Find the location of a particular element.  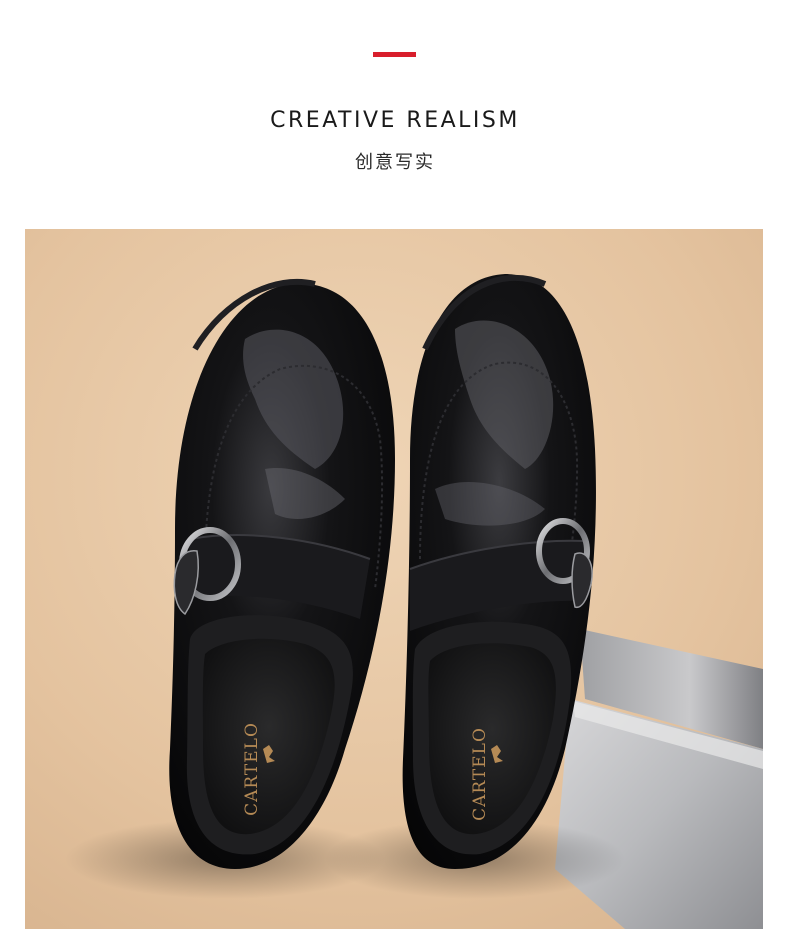

section-title: CREATIVE REALISM is located at coordinates (395, 120).